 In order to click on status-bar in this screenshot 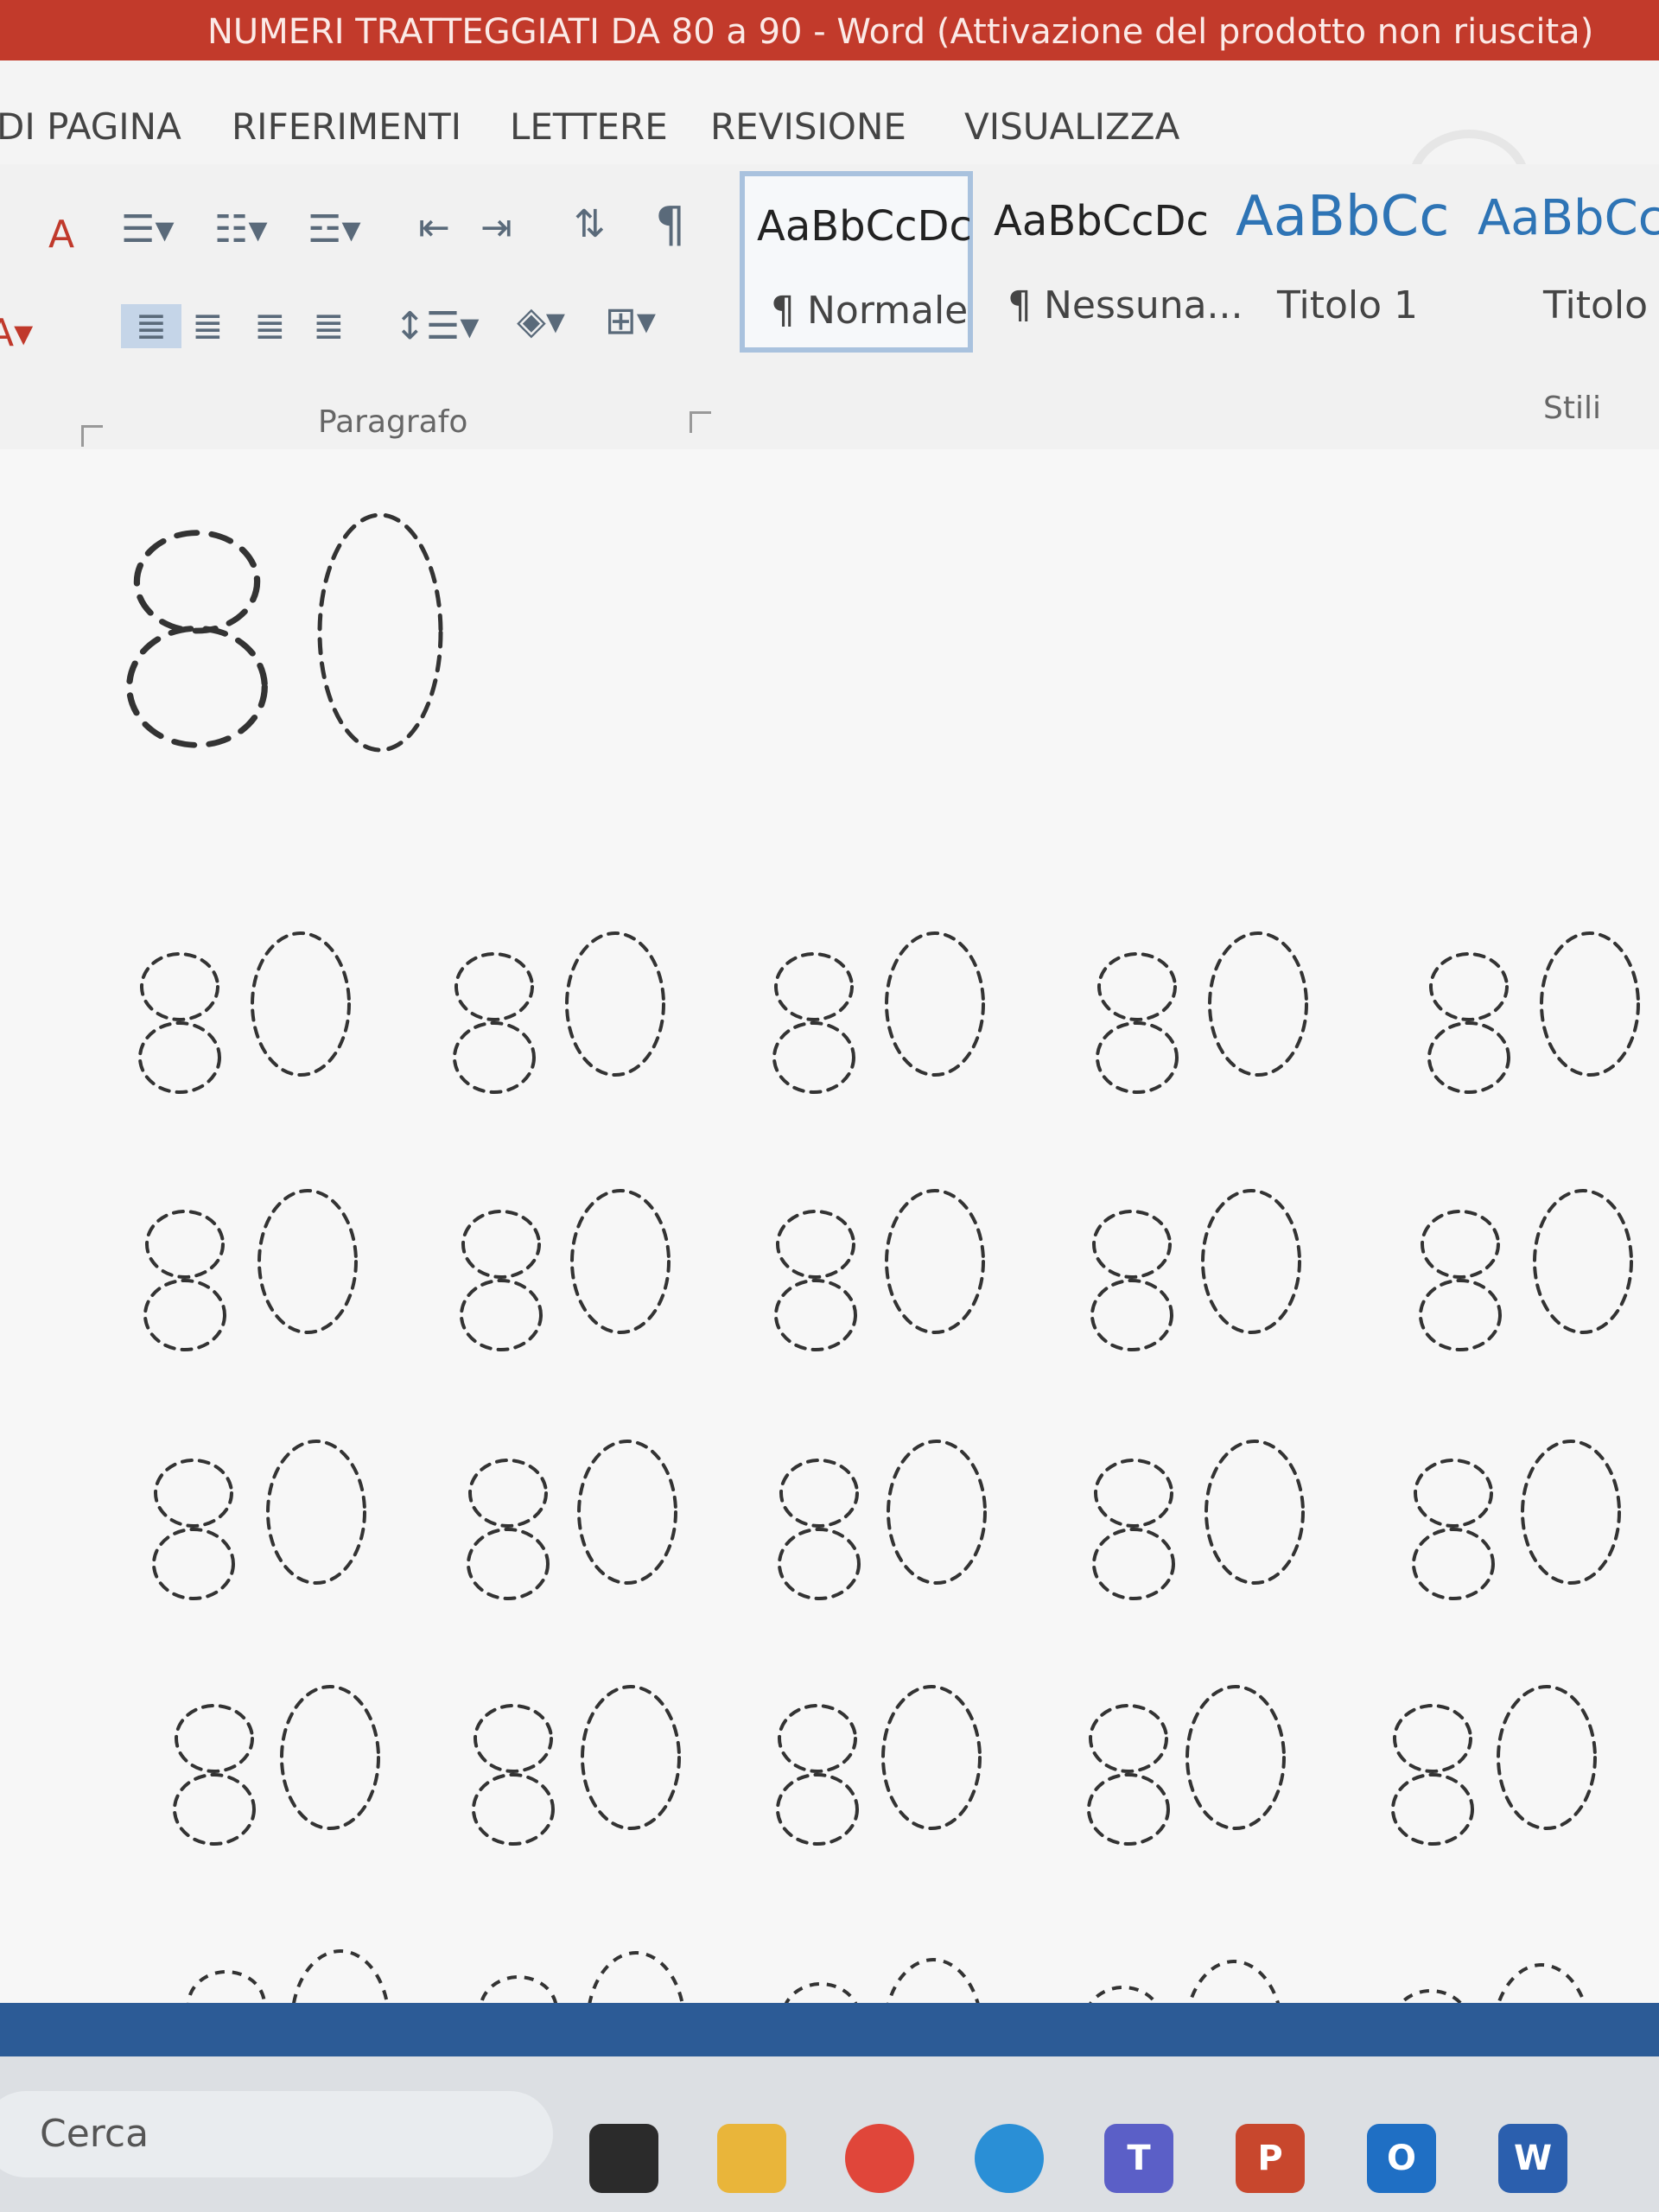, I will do `click(829, 2029)`.